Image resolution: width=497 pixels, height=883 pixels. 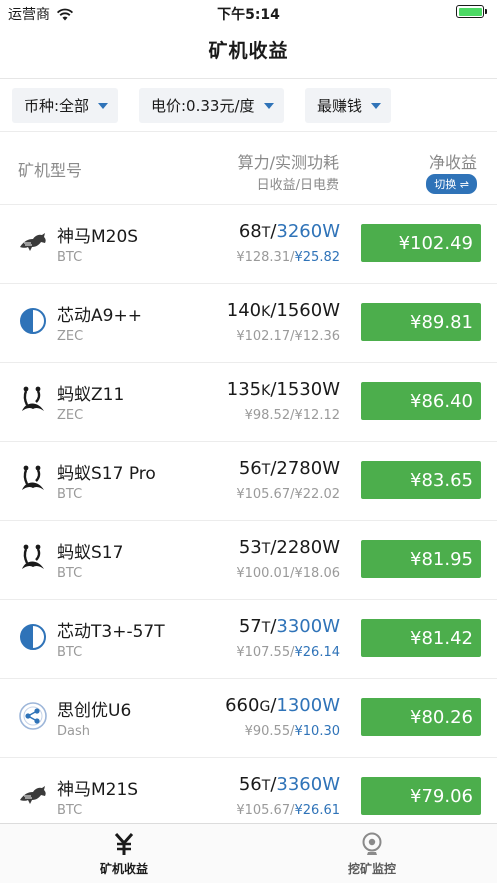 I want to click on miner-income-fee: ¥105.67/¥26.61, so click(x=288, y=810).